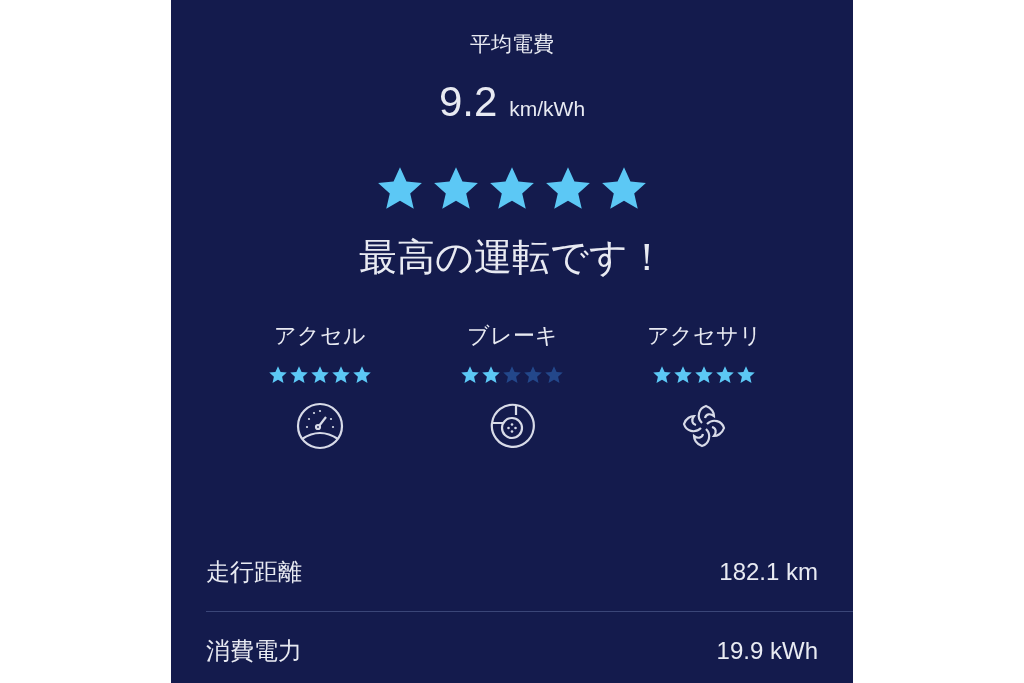 The height and width of the screenshot is (683, 1024). I want to click on stat-value: 182.1 km, so click(768, 572).